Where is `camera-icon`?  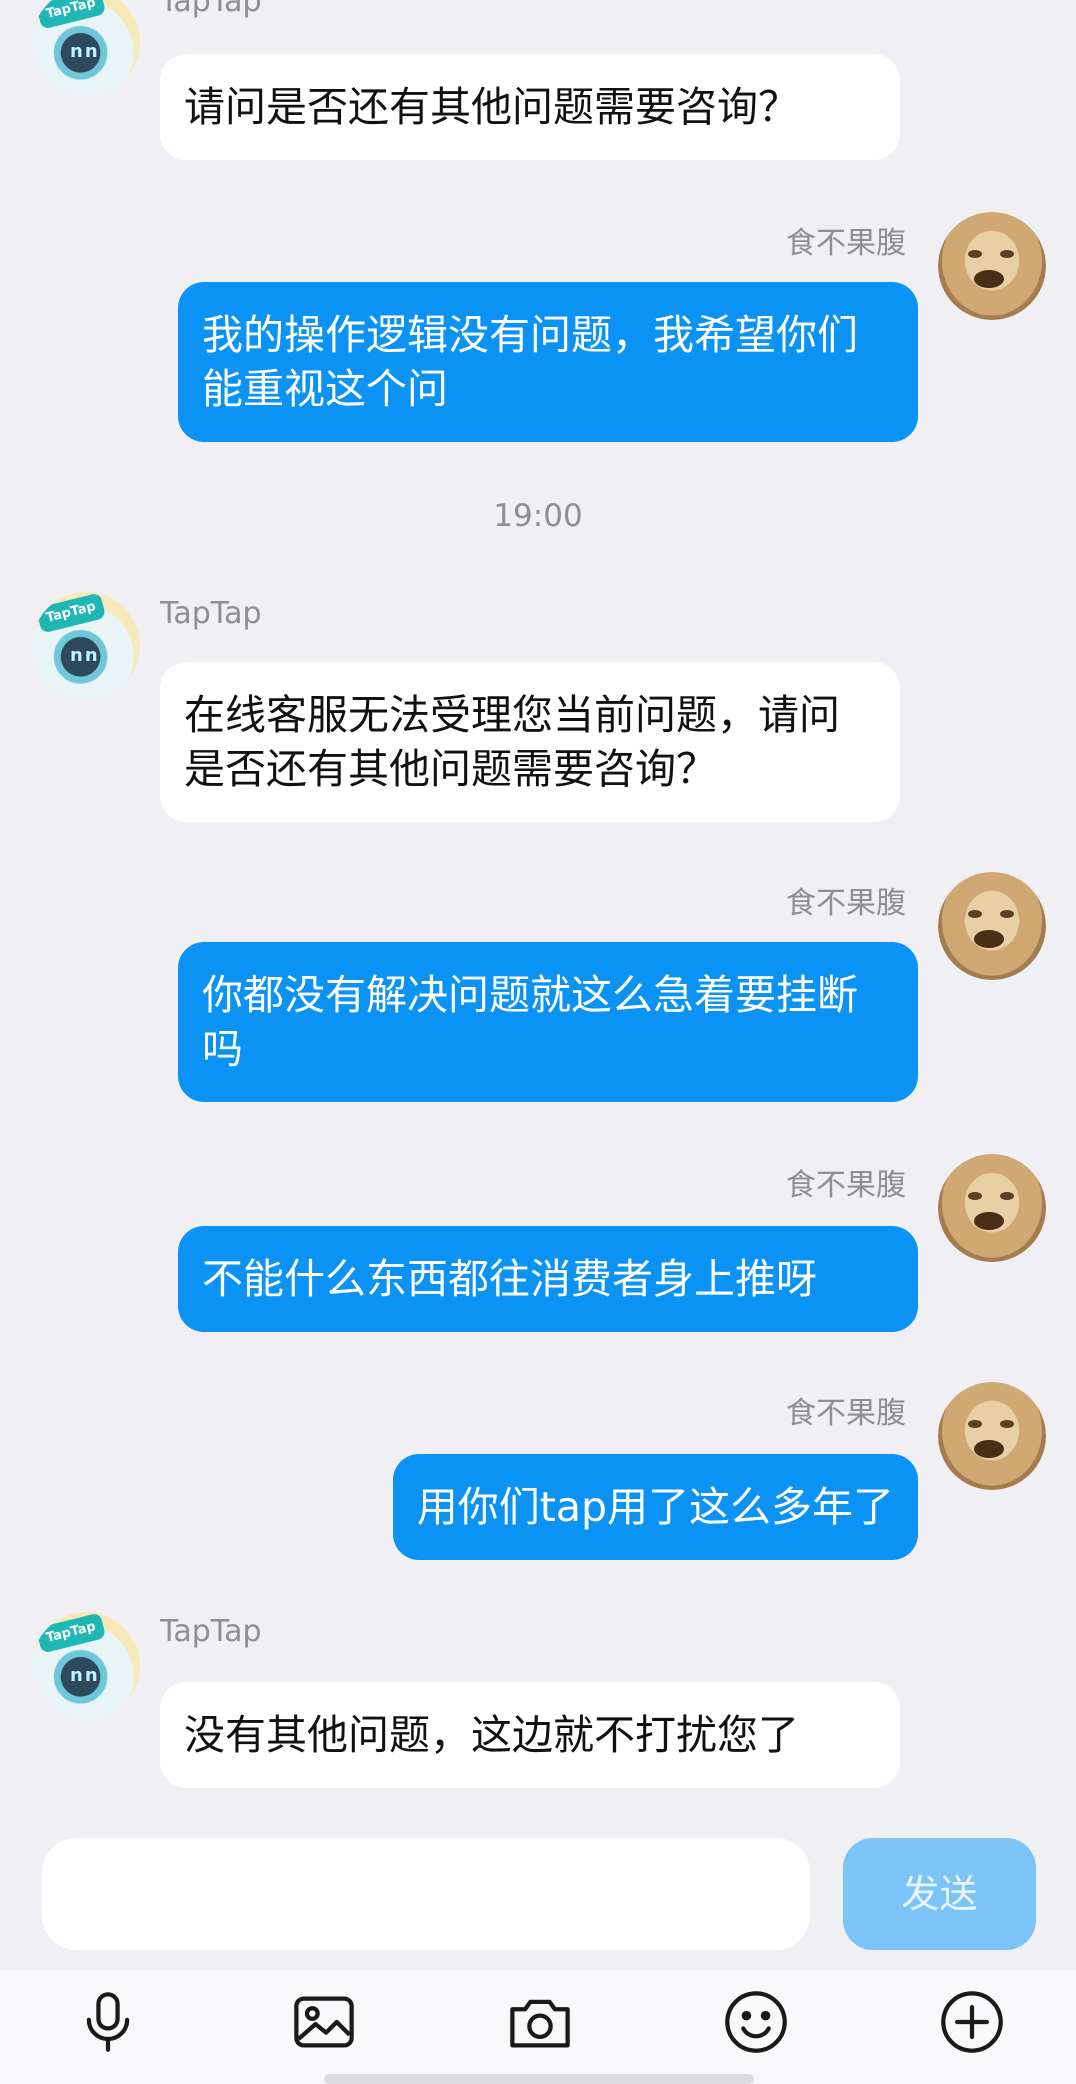
camera-icon is located at coordinates (540, 2023).